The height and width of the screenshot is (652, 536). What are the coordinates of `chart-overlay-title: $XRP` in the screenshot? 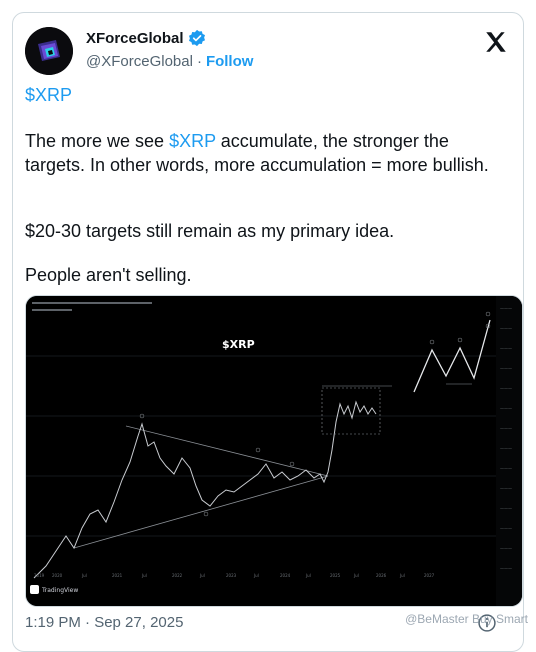 It's located at (238, 344).